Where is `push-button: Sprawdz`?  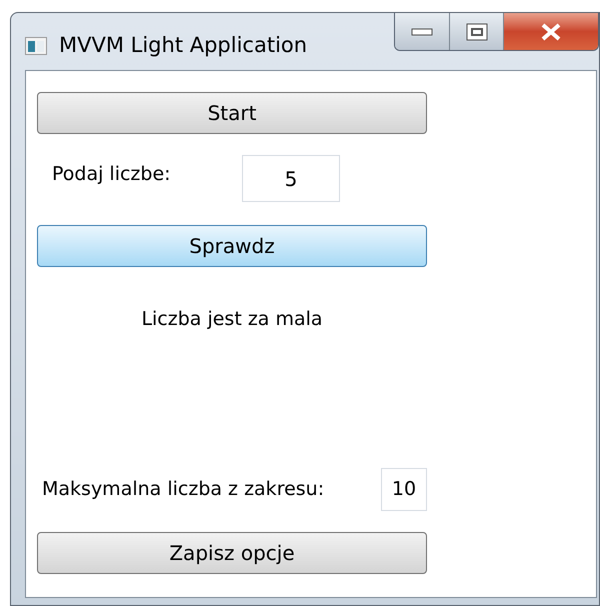 push-button: Sprawdz is located at coordinates (232, 246).